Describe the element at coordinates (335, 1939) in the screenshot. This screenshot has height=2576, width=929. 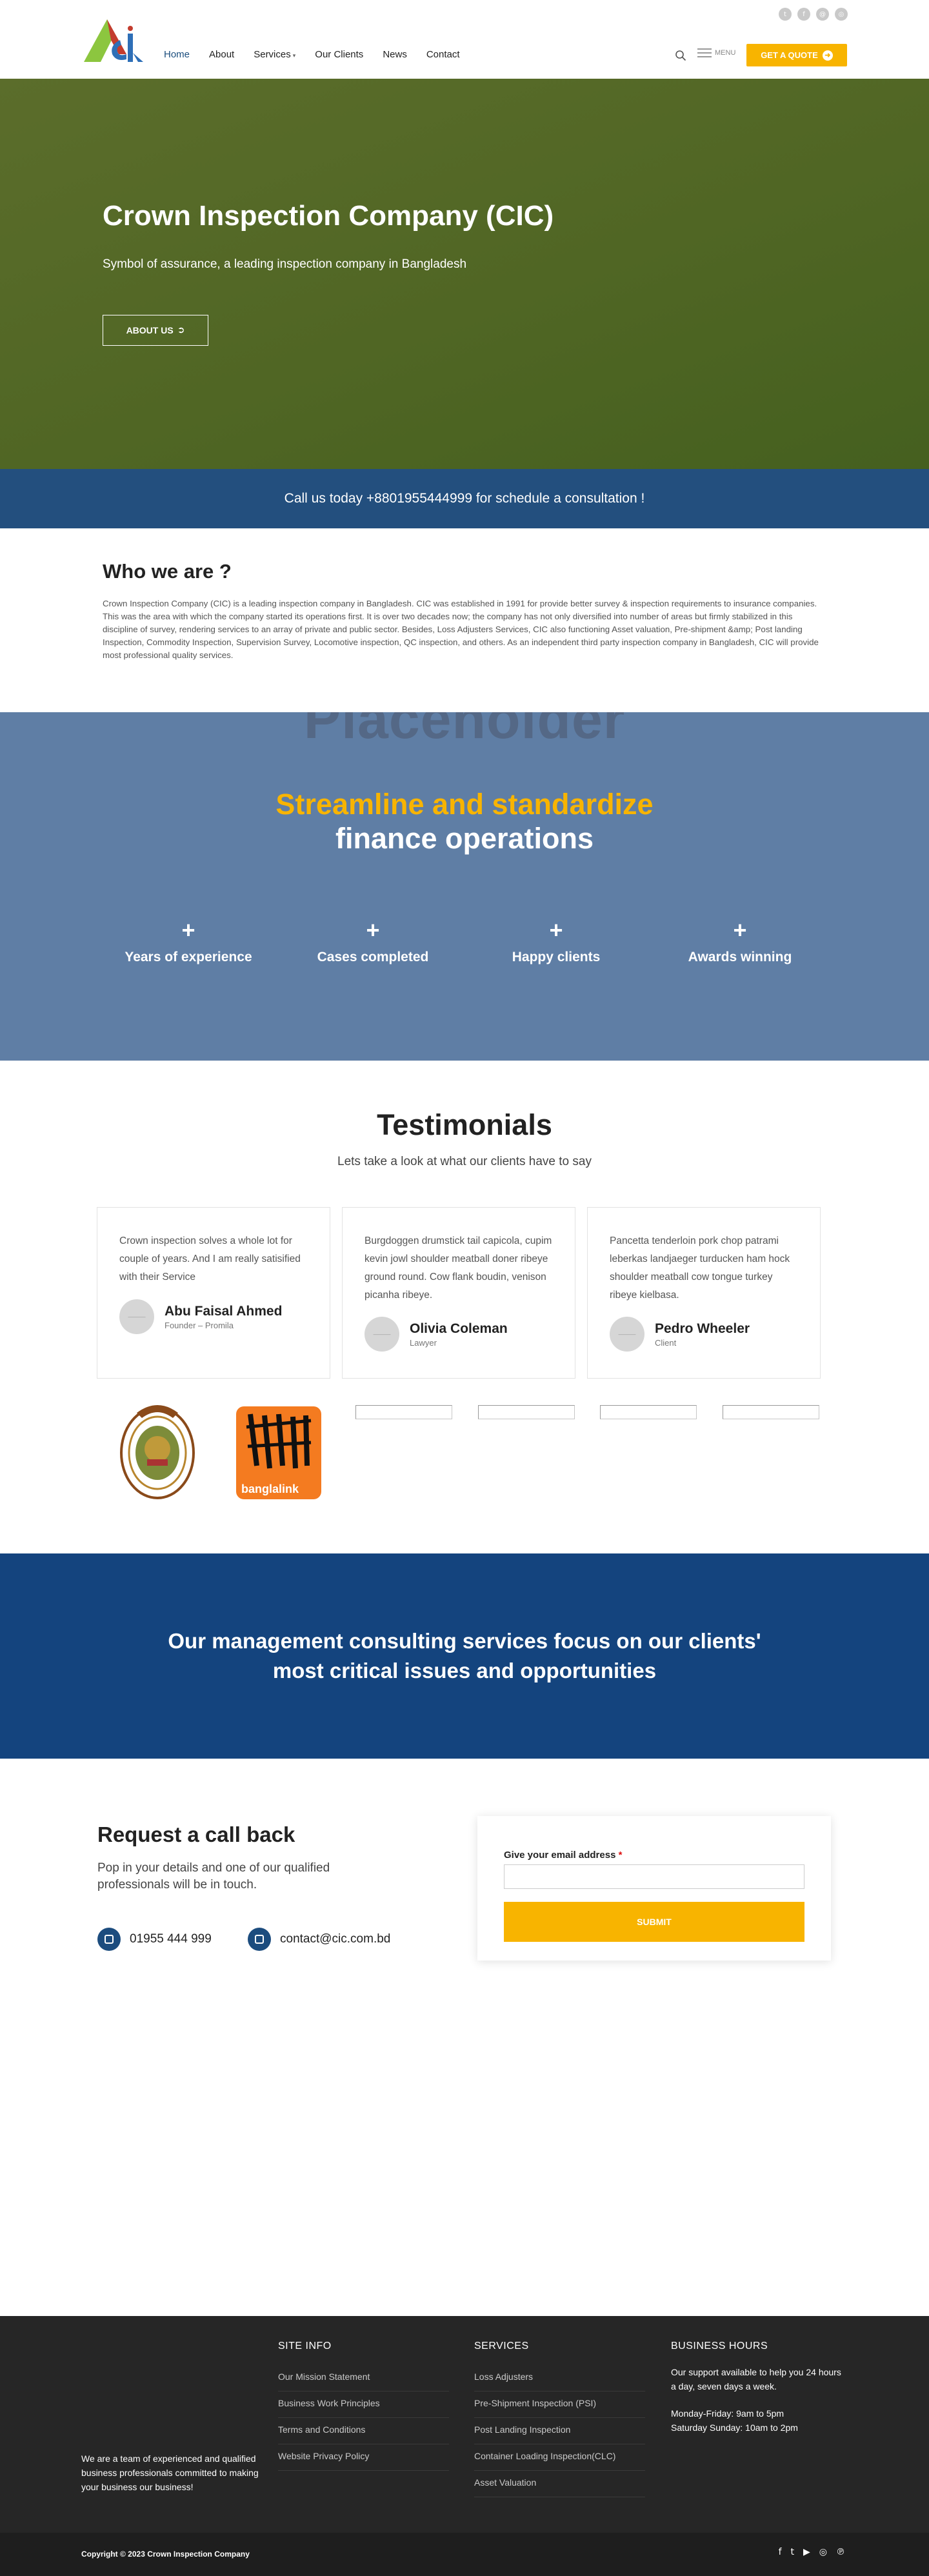
I see `email-address: contact@cic.com.bd` at that location.